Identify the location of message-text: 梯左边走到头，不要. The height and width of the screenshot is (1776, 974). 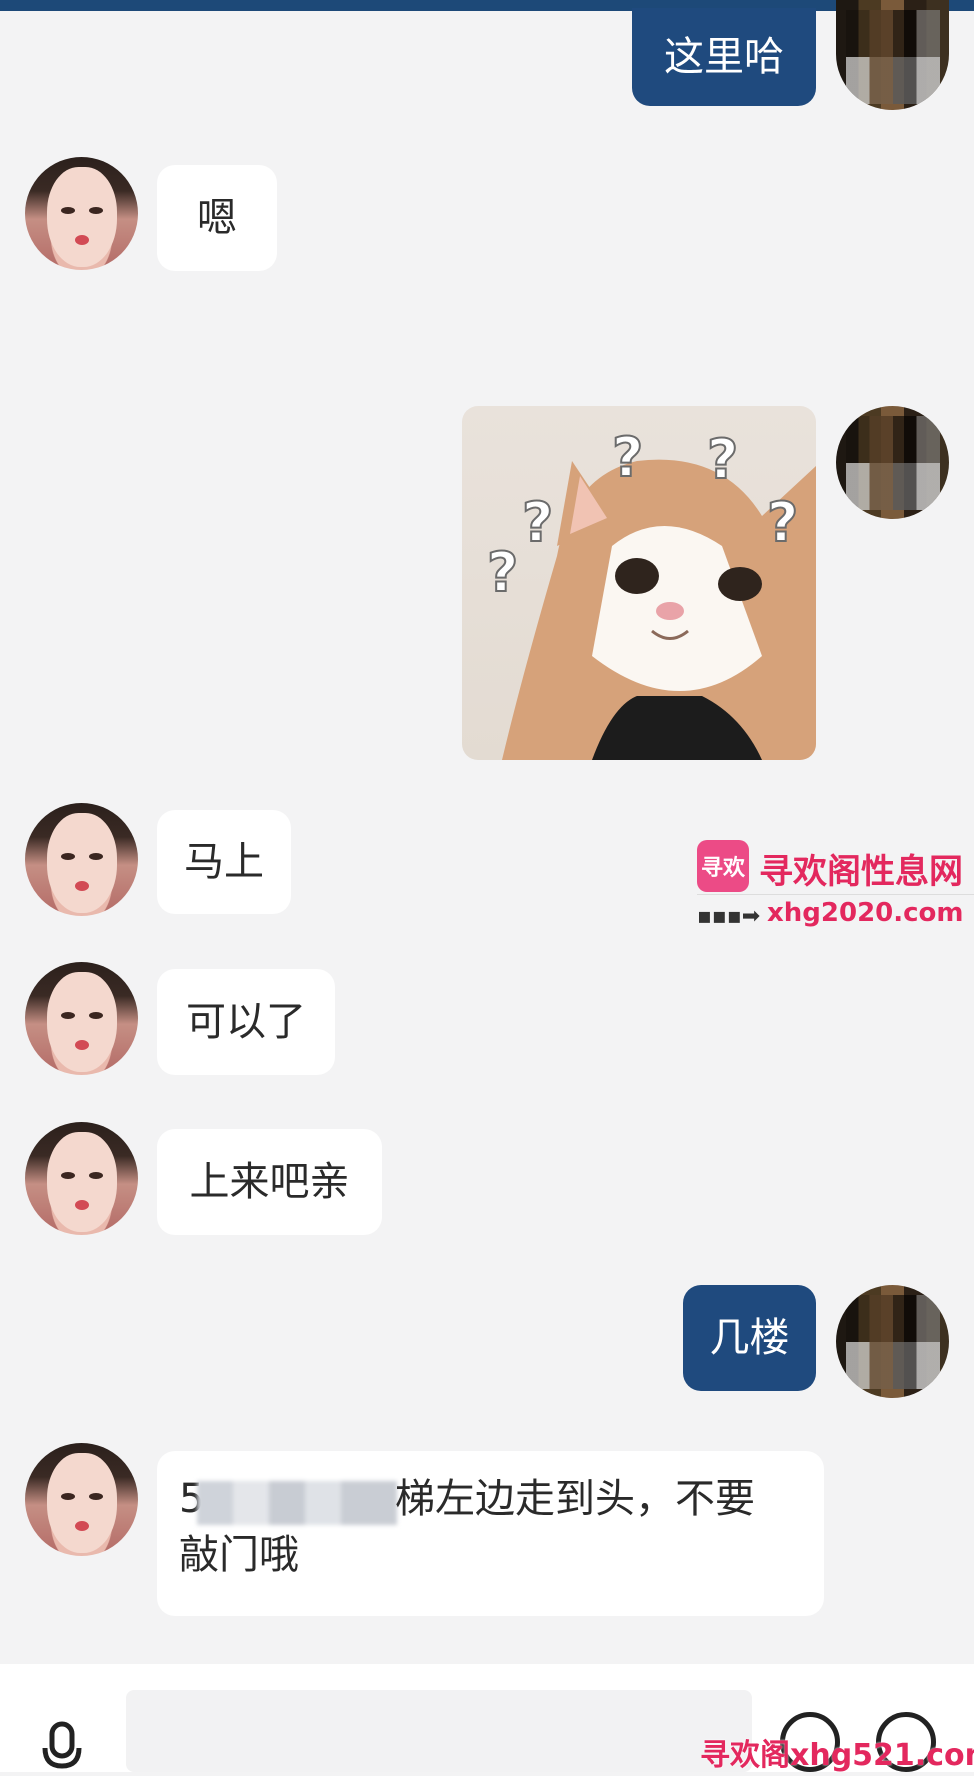
(575, 1499).